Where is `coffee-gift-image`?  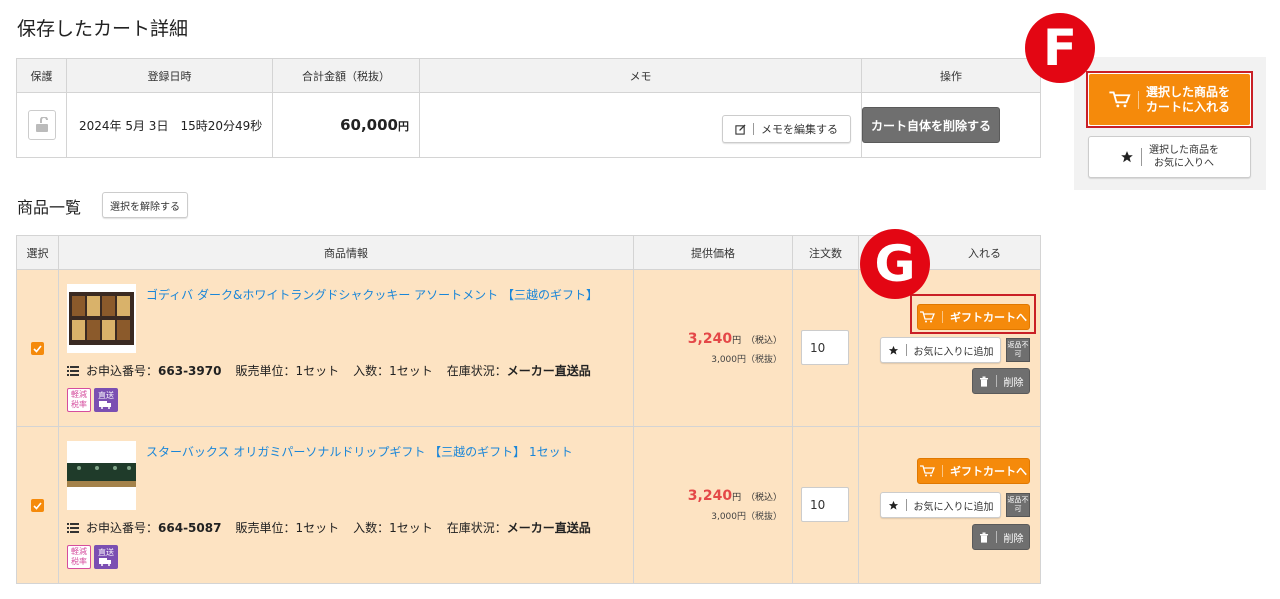
coffee-gift-image is located at coordinates (101, 475).